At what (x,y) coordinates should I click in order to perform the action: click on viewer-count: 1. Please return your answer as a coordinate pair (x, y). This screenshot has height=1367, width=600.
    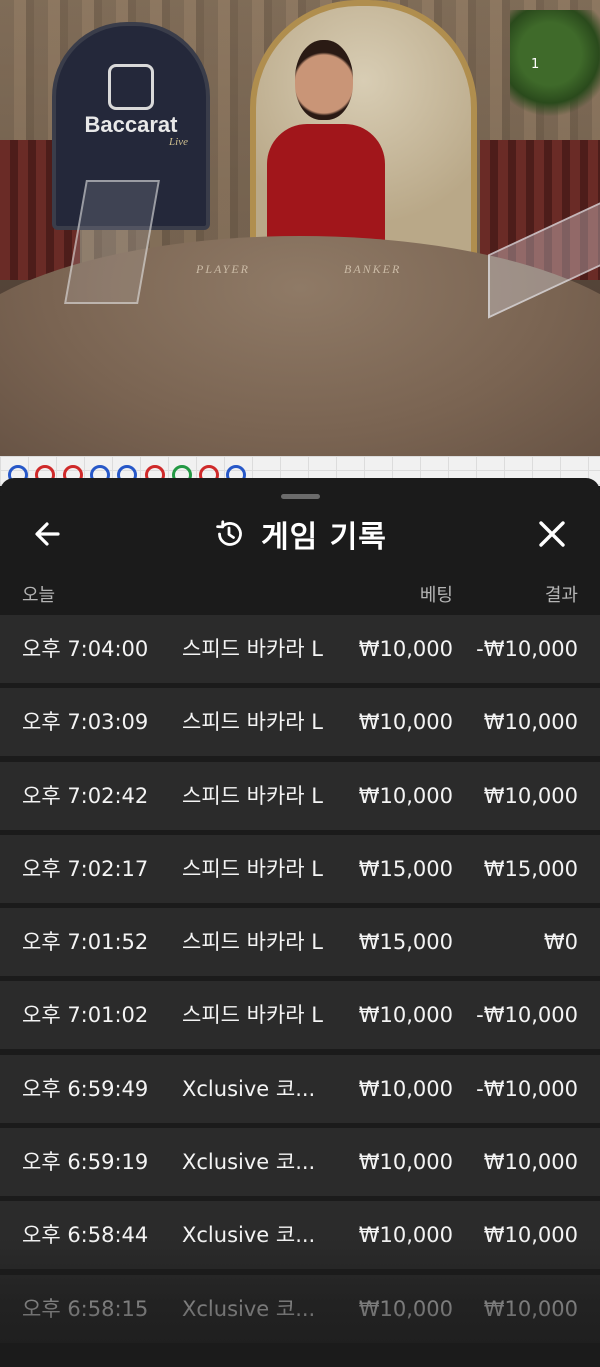
    Looking at the image, I should click on (535, 64).